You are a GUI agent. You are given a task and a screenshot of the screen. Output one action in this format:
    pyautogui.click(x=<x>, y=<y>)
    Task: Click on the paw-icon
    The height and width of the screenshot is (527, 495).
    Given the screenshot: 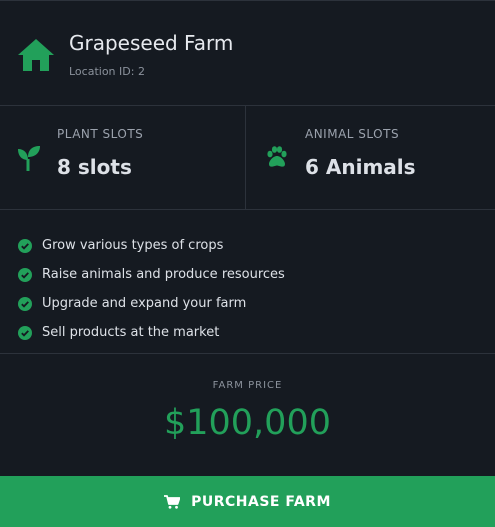 What is the action you would take?
    pyautogui.click(x=277, y=156)
    